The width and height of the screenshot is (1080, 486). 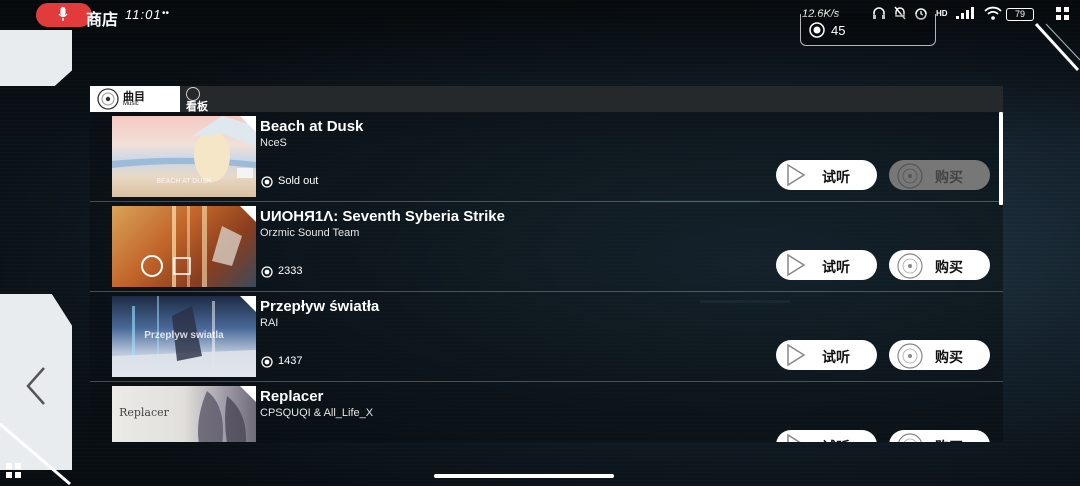 I want to click on home-indicator, so click(x=524, y=476).